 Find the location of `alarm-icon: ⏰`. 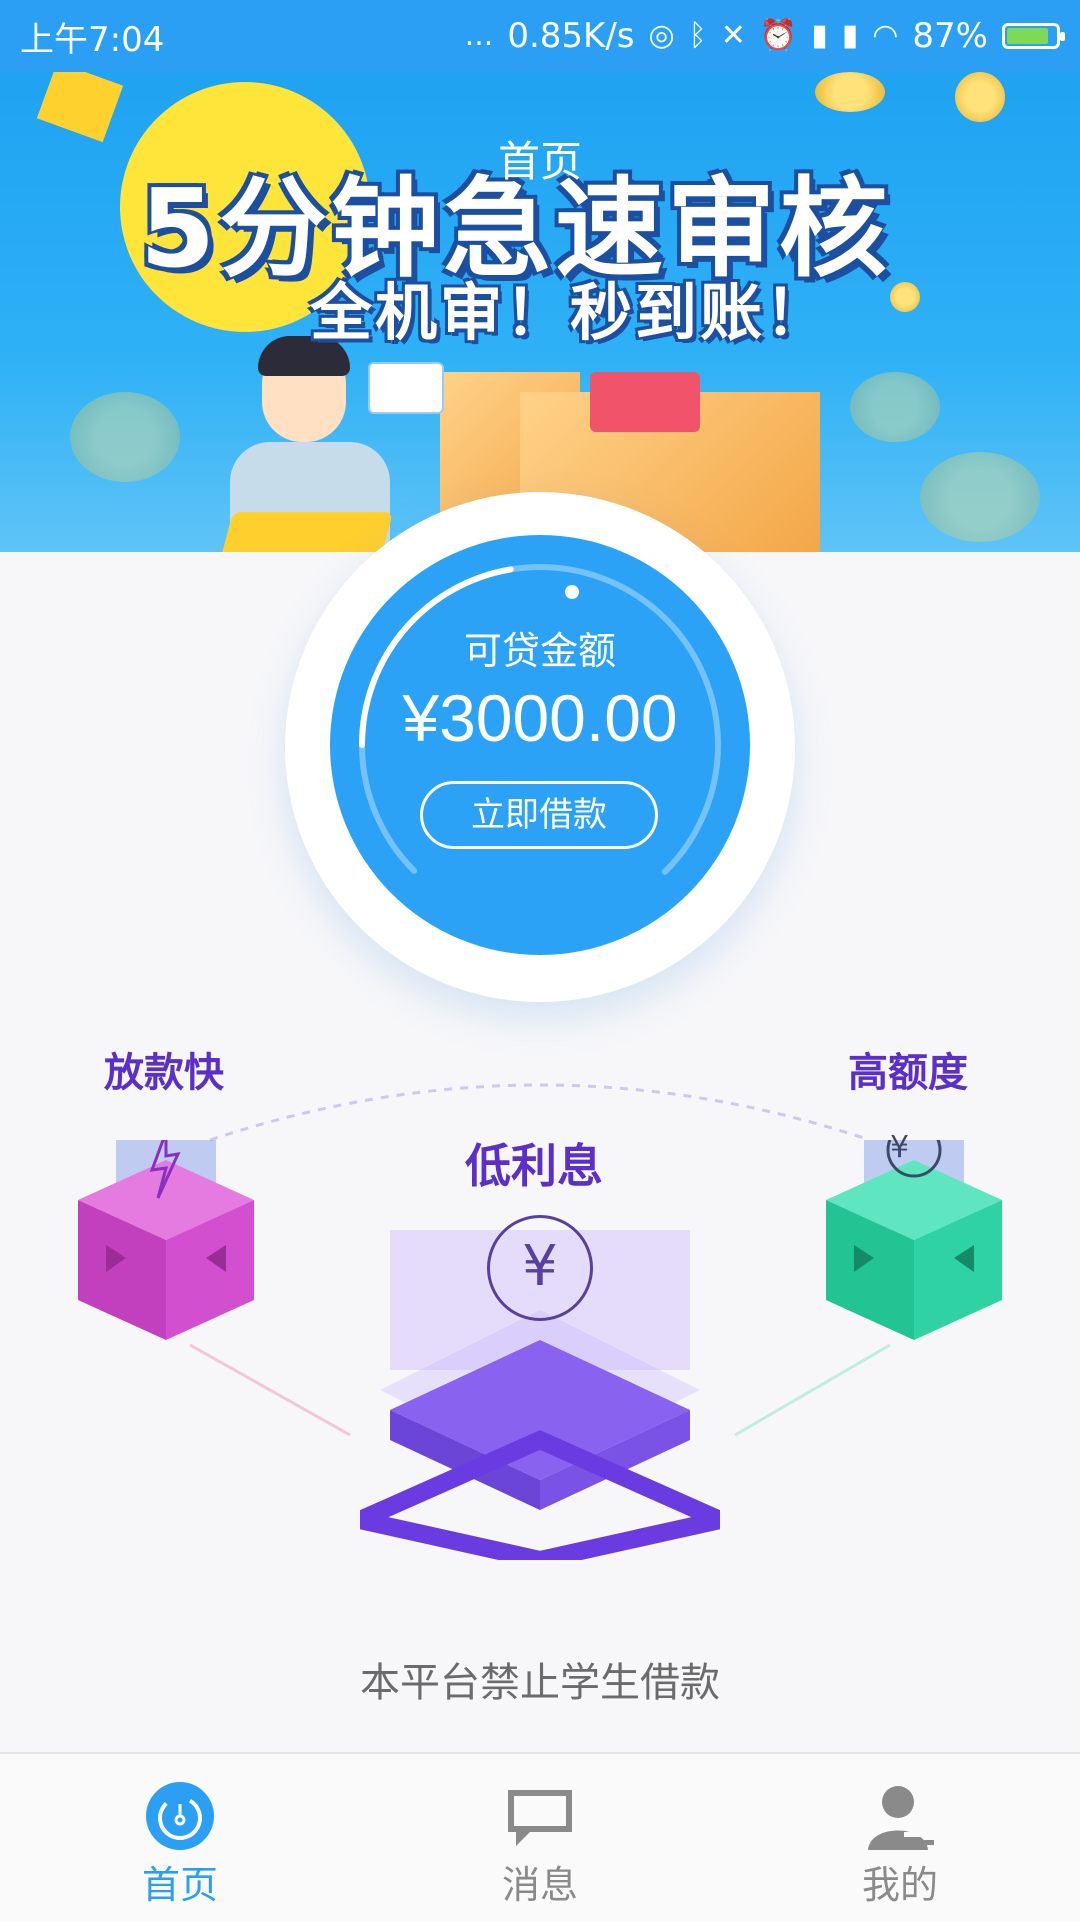

alarm-icon: ⏰ is located at coordinates (778, 35).